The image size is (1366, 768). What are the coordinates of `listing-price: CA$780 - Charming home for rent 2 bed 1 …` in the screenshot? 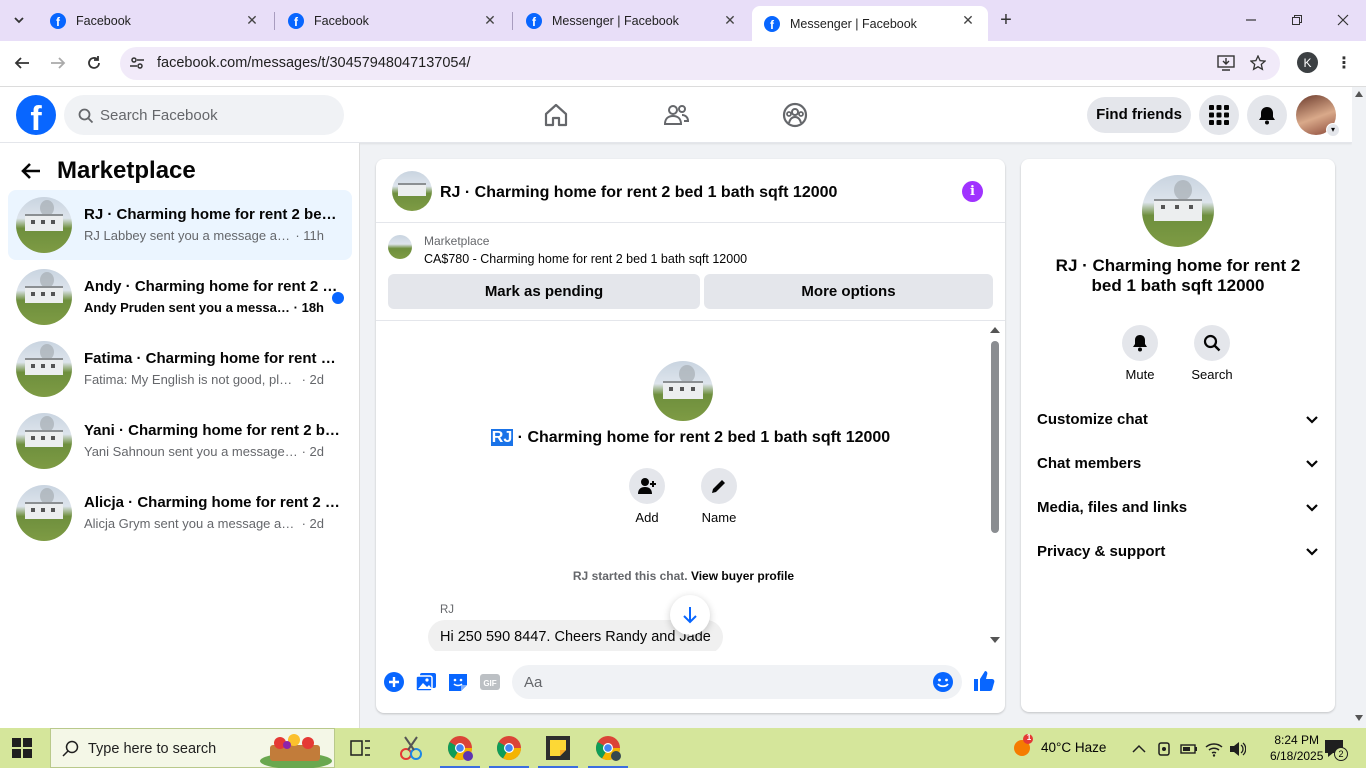 It's located at (585, 259).